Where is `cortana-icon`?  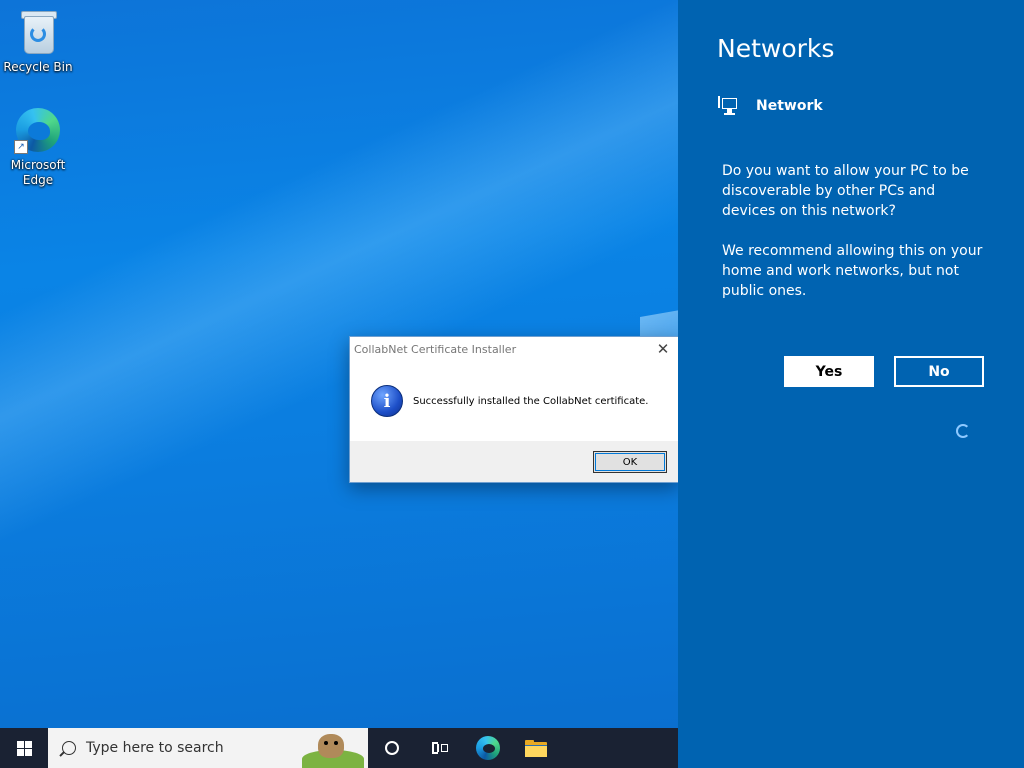 cortana-icon is located at coordinates (392, 748).